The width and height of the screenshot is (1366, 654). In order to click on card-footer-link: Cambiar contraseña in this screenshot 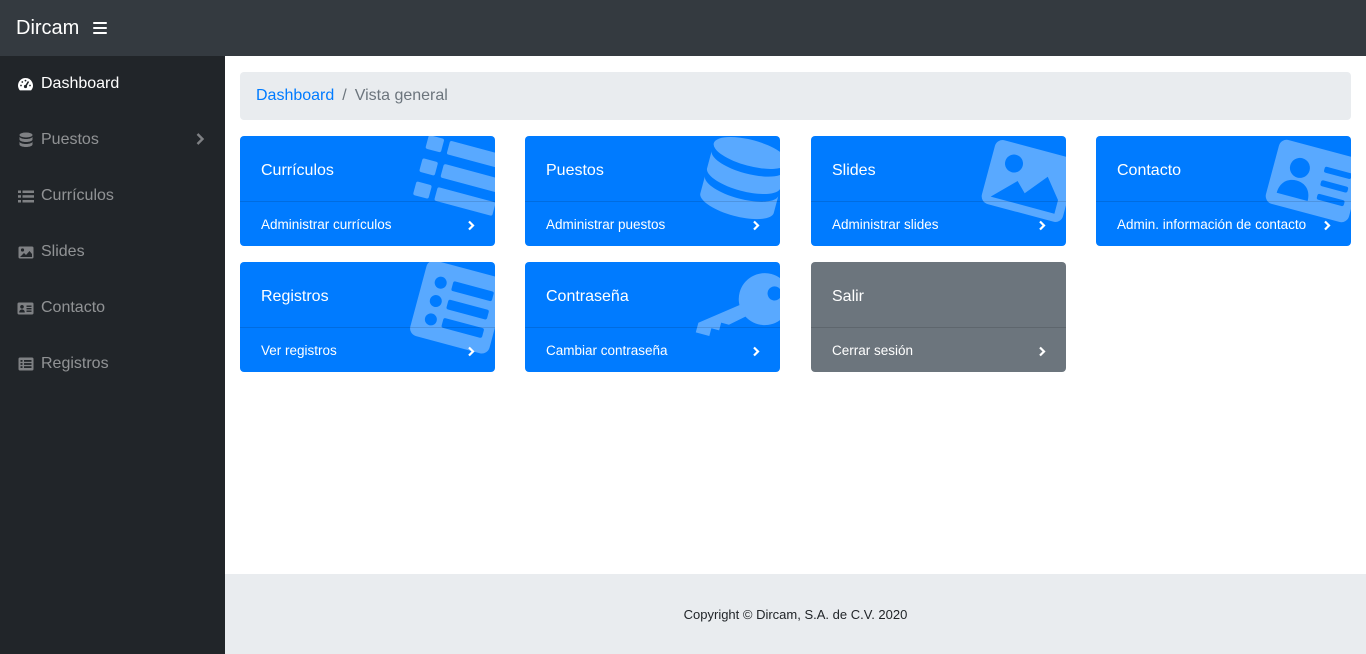, I will do `click(652, 349)`.